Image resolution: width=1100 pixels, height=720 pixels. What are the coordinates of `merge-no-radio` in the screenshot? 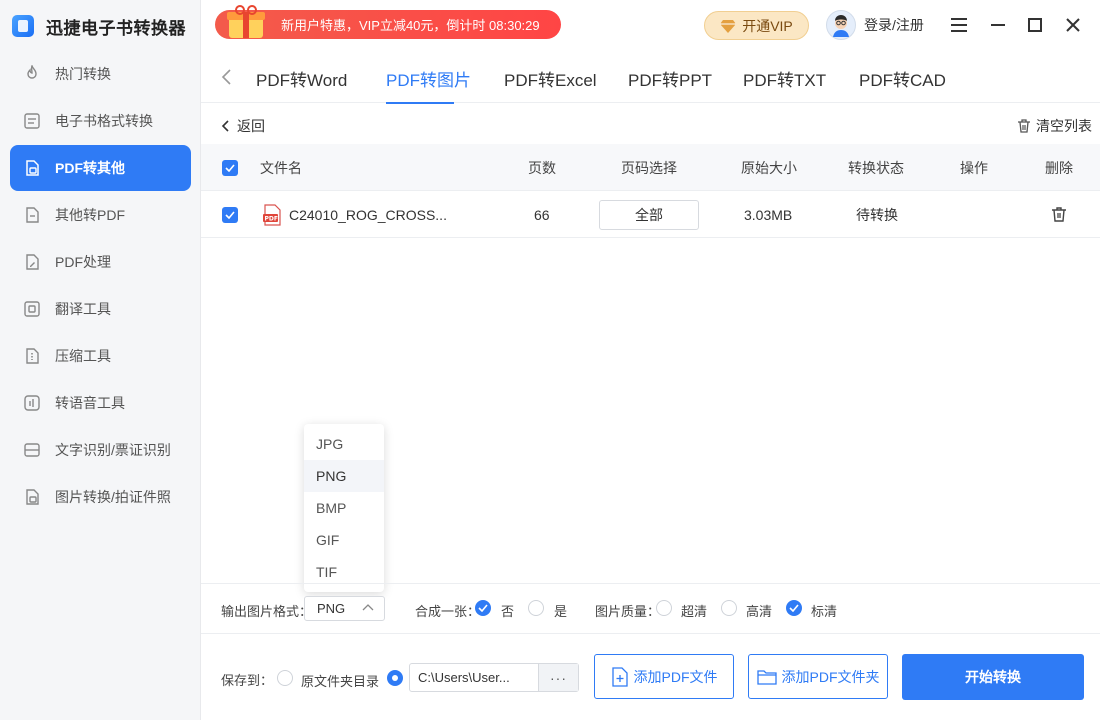 It's located at (483, 608).